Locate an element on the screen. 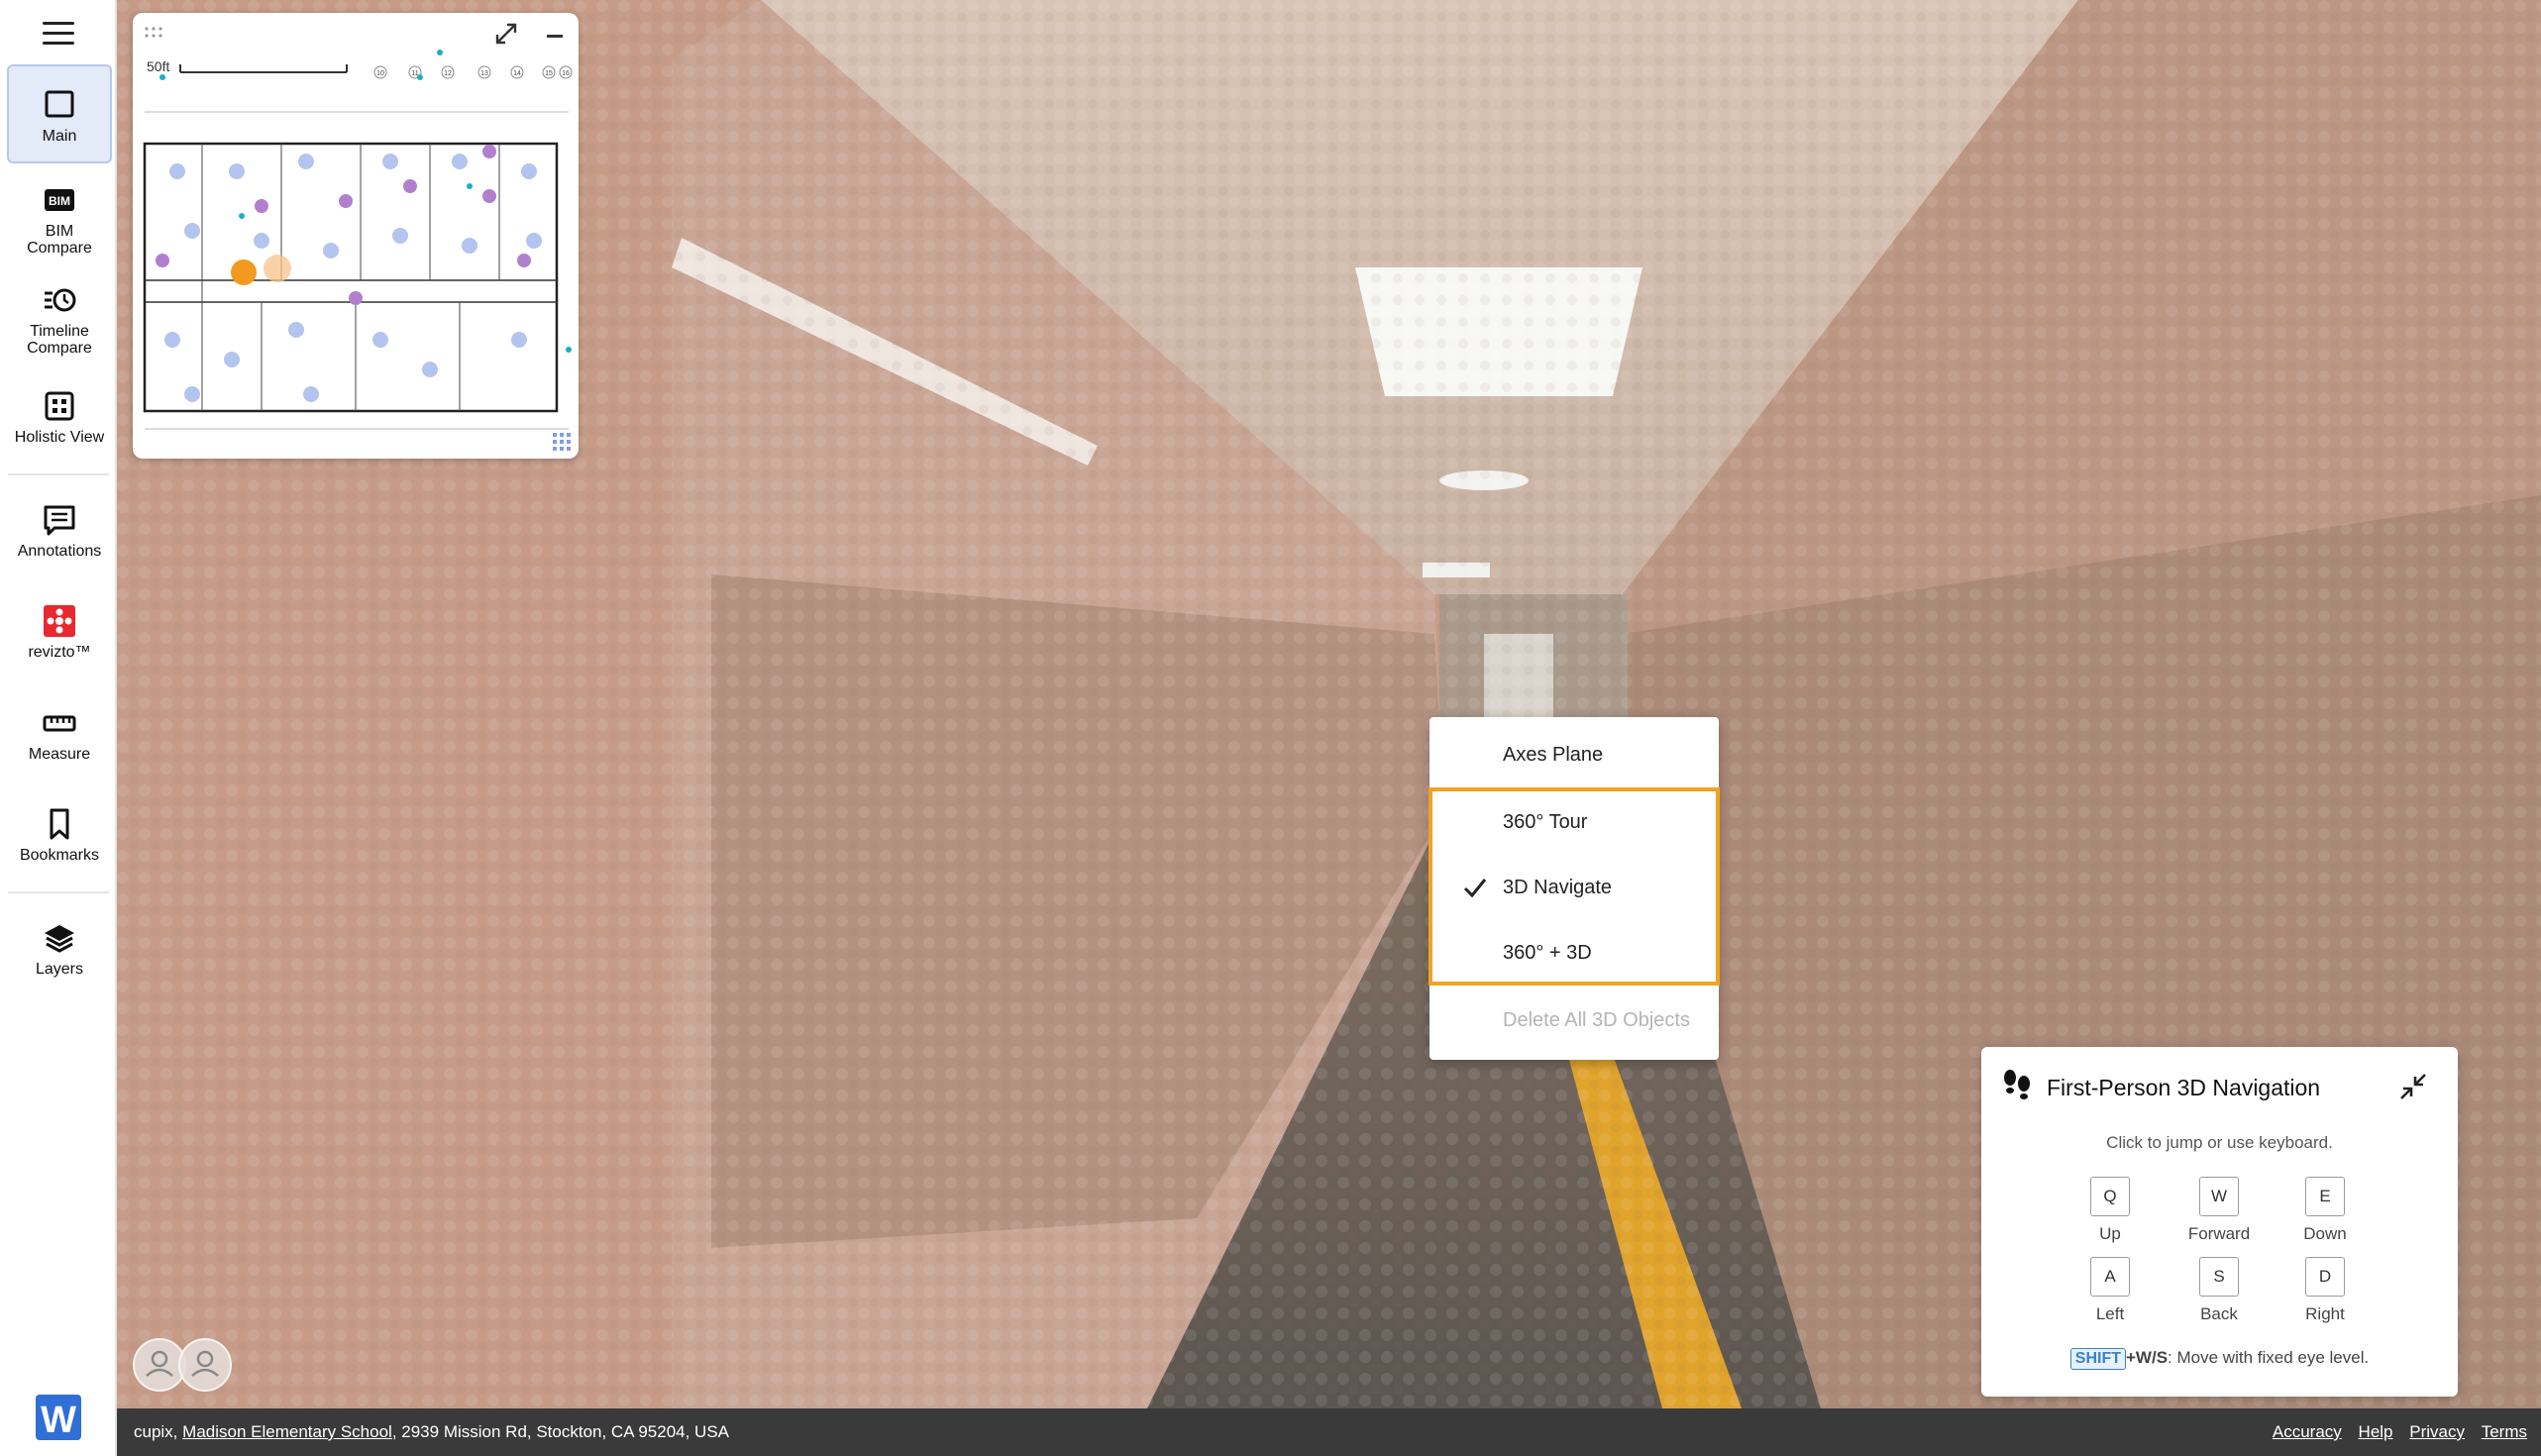 This screenshot has width=2541, height=1456. bookmark-icon is located at coordinates (60, 824).